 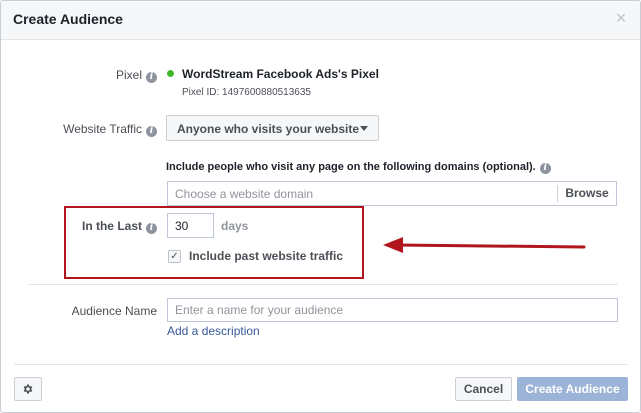 I want to click on gear-icon, so click(x=28, y=389).